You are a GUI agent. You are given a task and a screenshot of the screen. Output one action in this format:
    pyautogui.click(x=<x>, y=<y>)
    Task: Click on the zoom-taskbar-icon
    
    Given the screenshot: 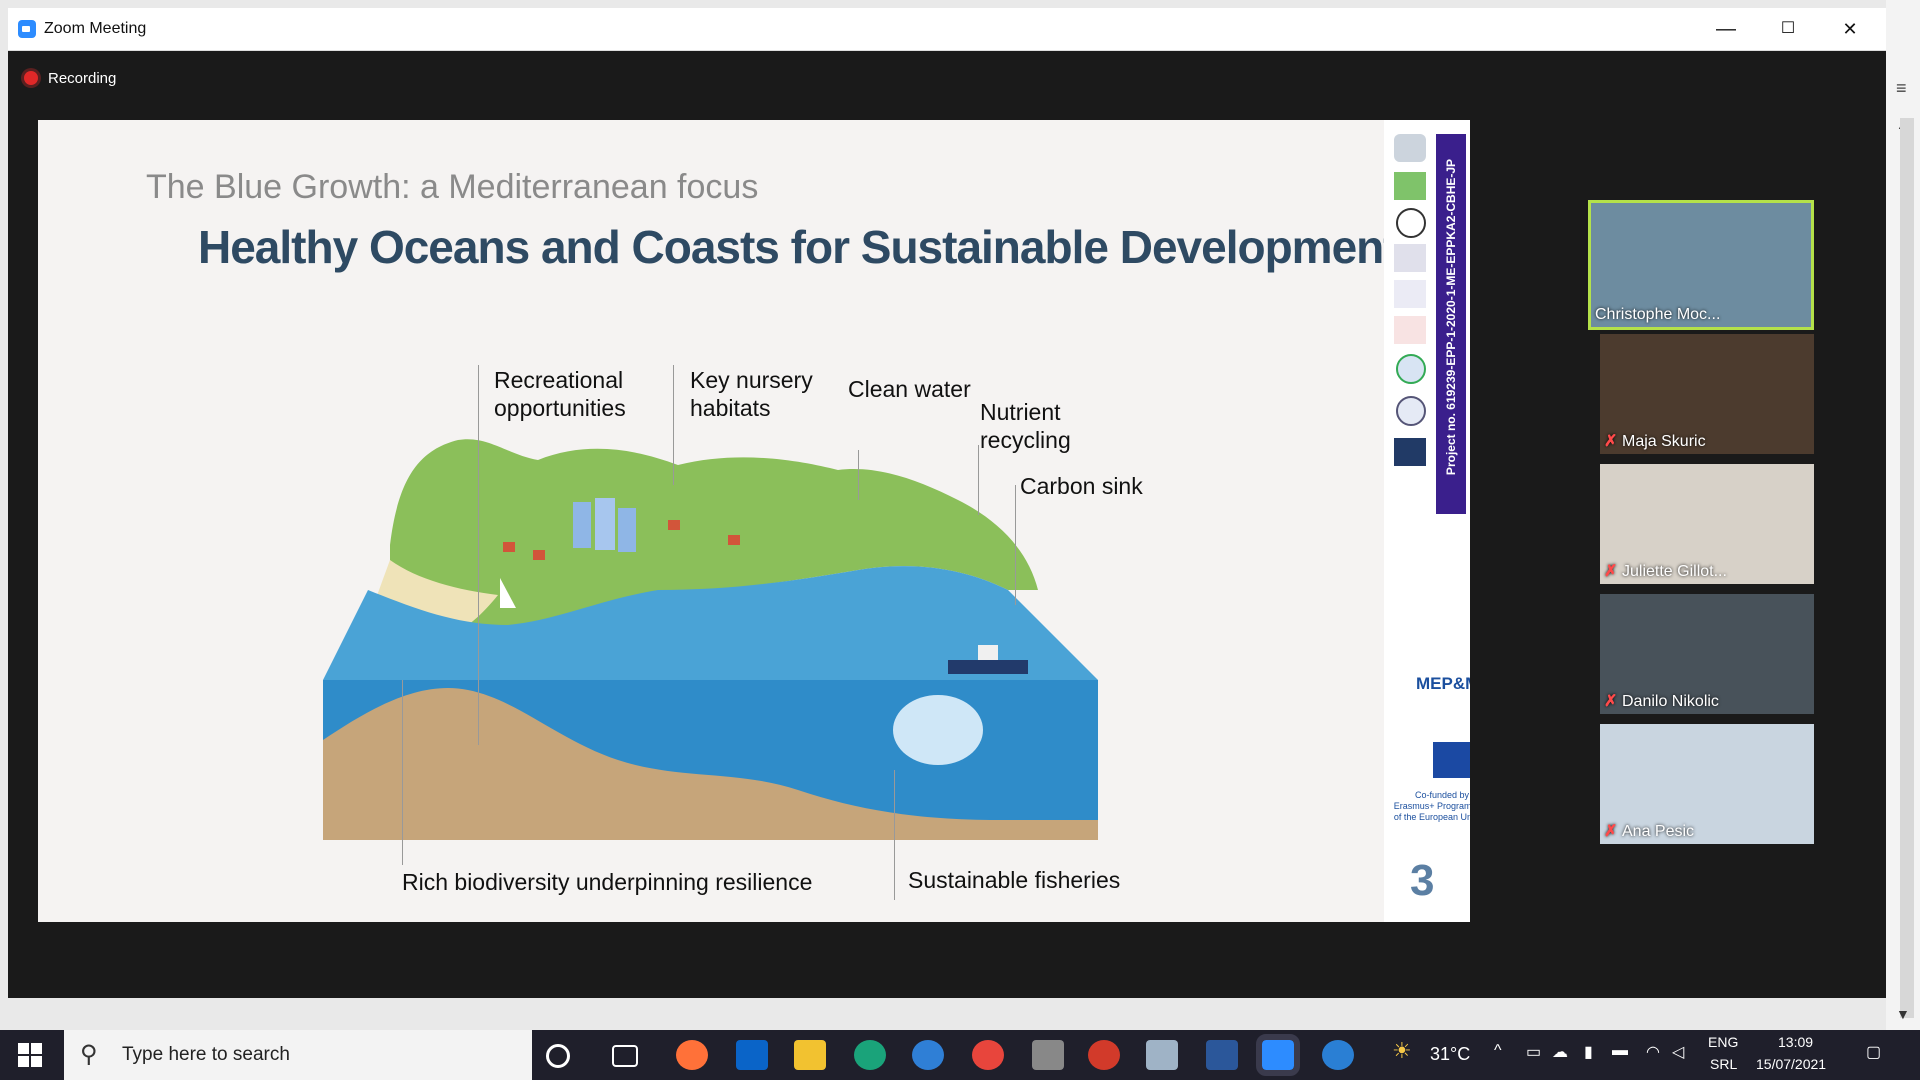 What is the action you would take?
    pyautogui.click(x=1278, y=1055)
    